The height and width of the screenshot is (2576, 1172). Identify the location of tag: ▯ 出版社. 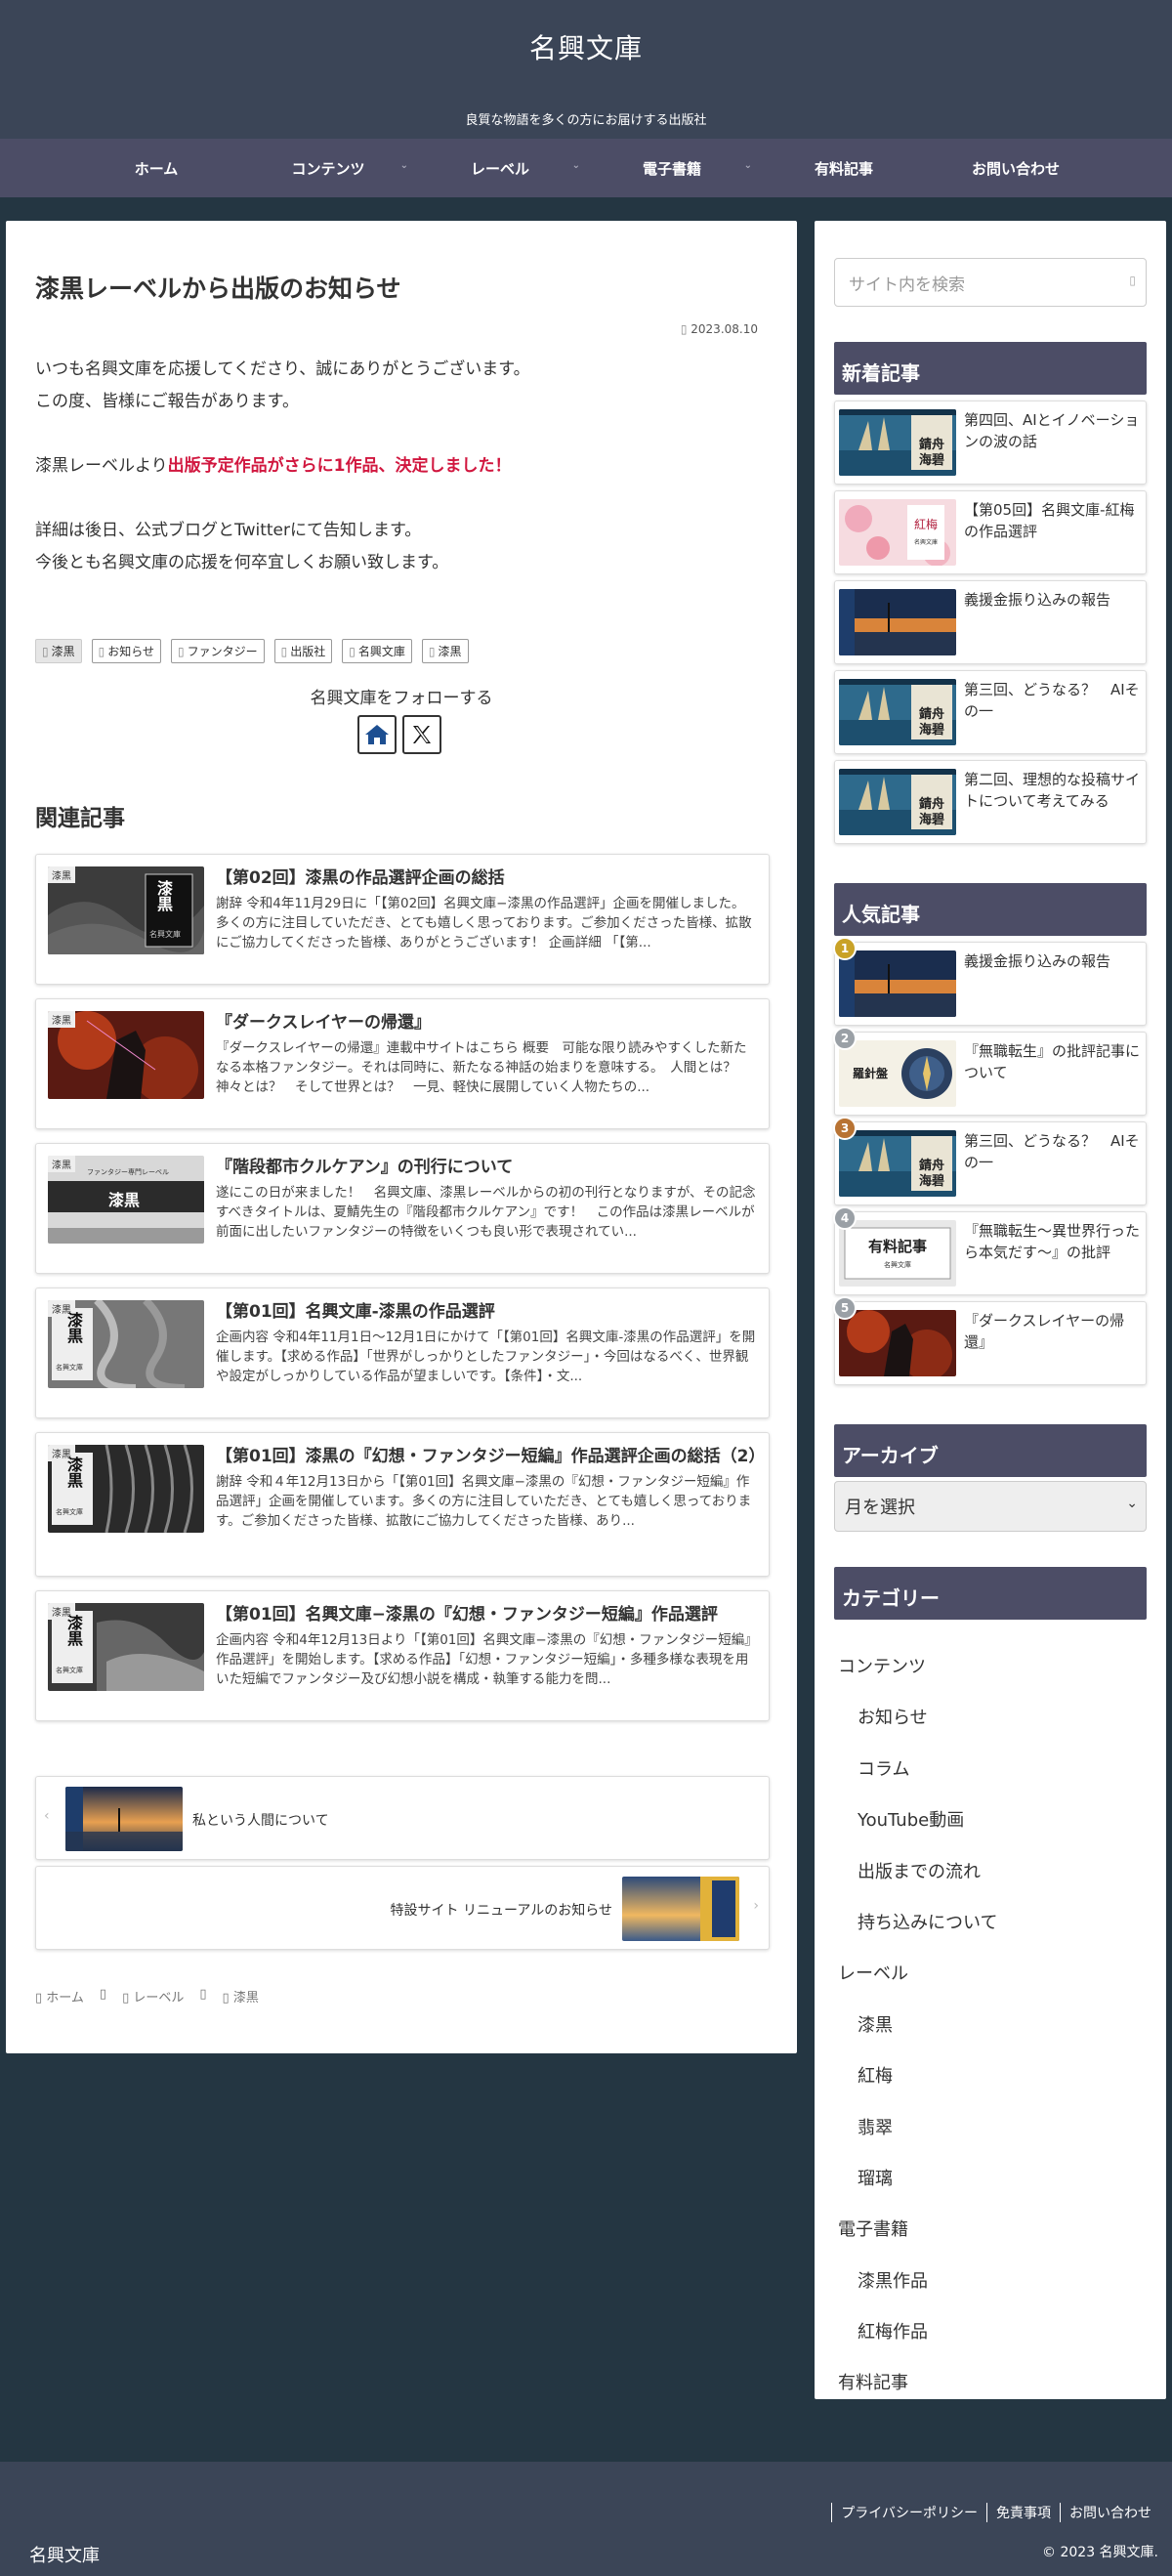
(303, 651).